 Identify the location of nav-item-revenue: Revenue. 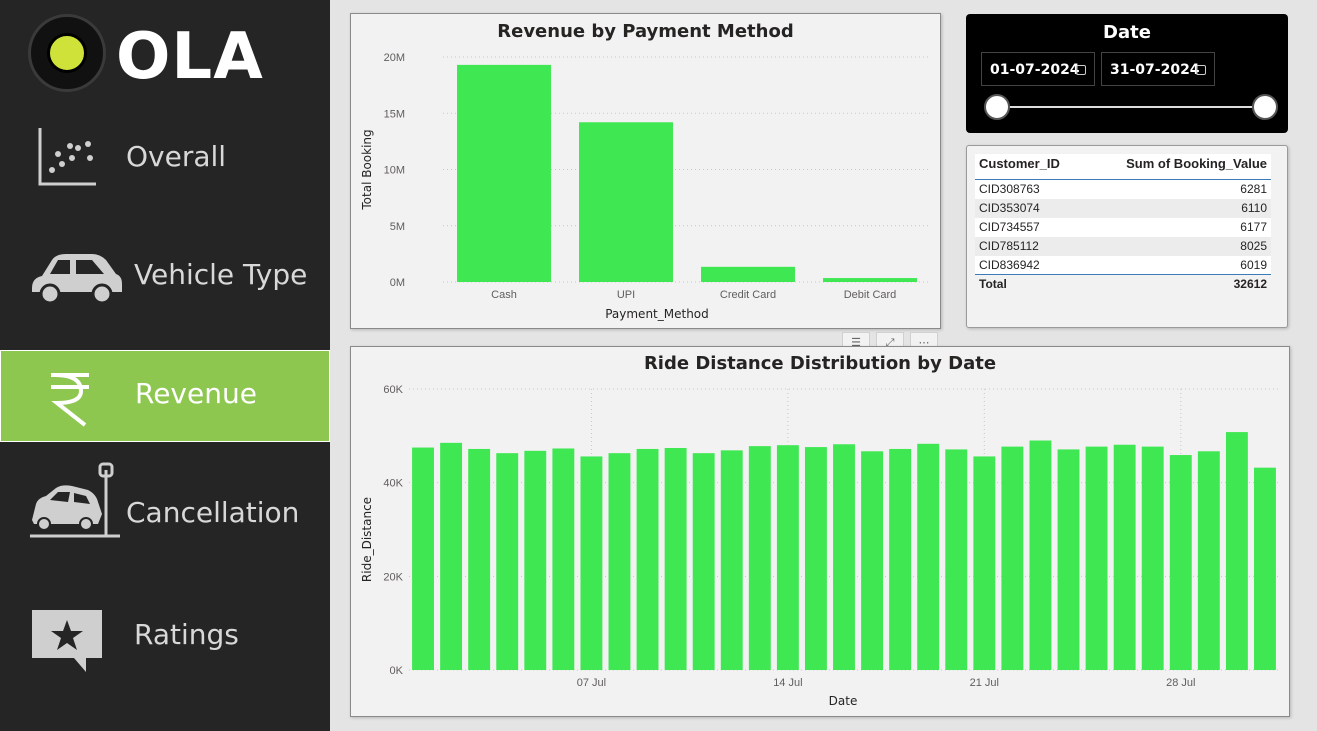
(165, 396).